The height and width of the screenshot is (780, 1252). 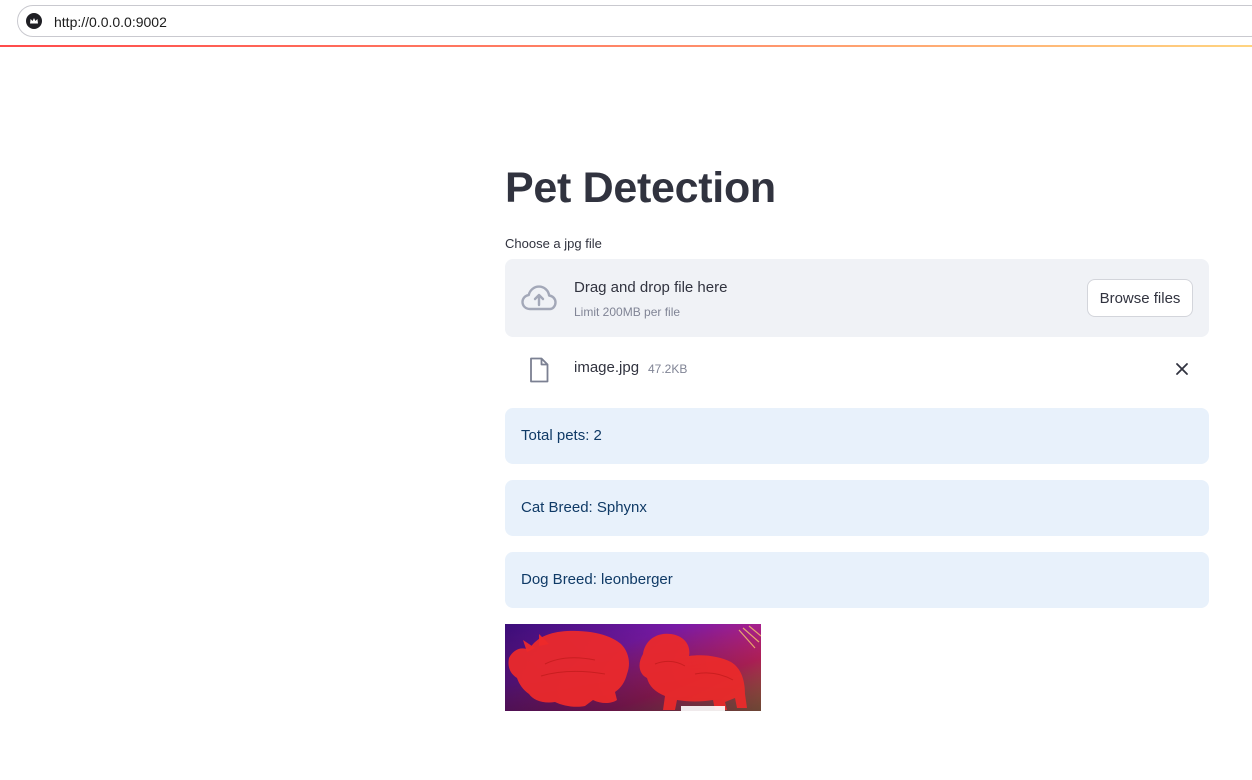 What do you see at coordinates (633, 667) in the screenshot?
I see `detection-result-image` at bounding box center [633, 667].